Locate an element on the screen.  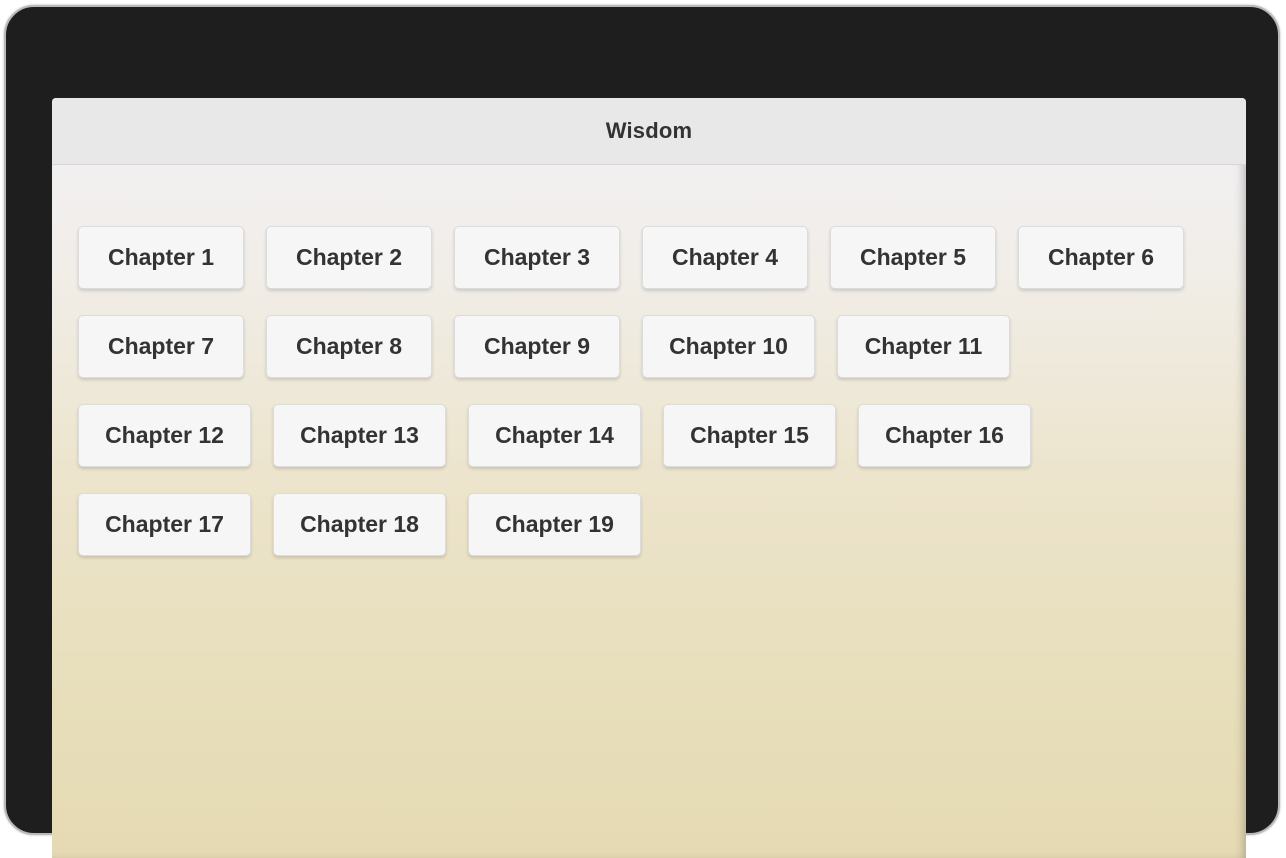
chapter-13-button: Chapter 13 is located at coordinates (359, 435).